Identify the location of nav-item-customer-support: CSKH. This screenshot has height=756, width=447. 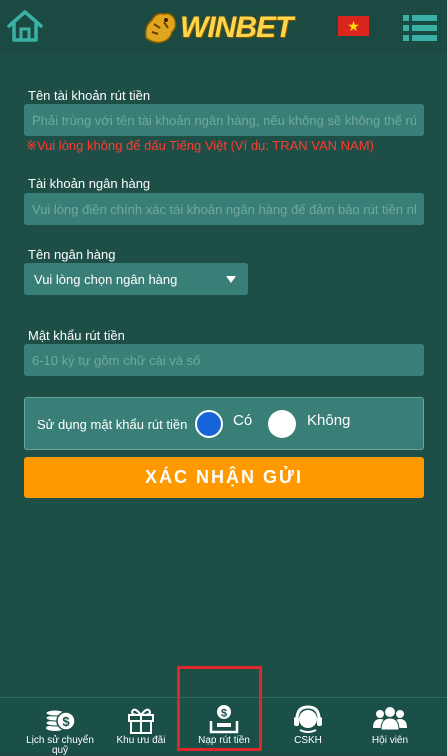
(308, 725).